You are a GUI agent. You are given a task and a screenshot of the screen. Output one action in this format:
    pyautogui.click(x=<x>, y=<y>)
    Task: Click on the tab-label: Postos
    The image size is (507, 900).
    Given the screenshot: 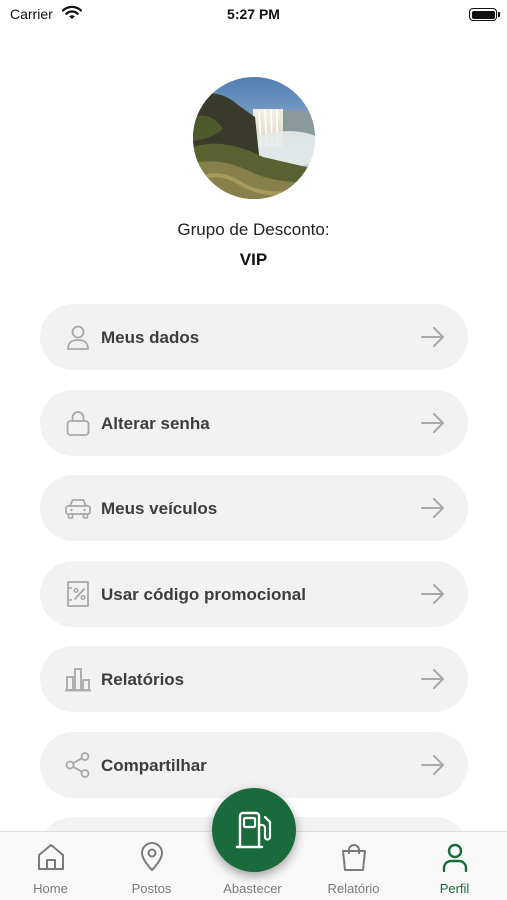 What is the action you would take?
    pyautogui.click(x=151, y=888)
    